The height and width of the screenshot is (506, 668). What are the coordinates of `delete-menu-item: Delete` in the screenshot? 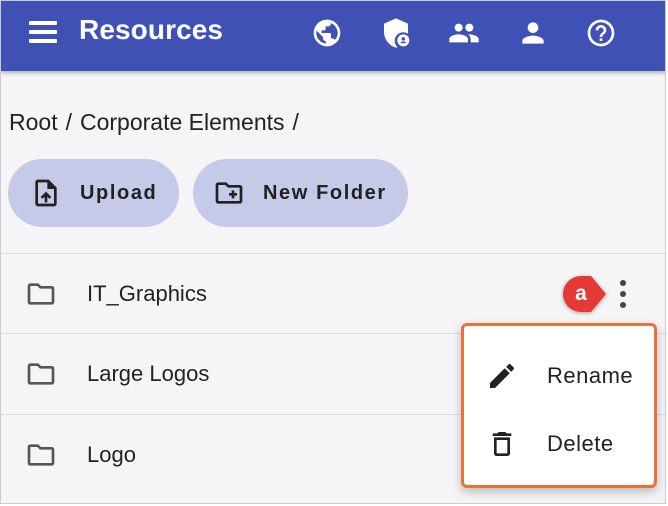 It's located at (559, 444).